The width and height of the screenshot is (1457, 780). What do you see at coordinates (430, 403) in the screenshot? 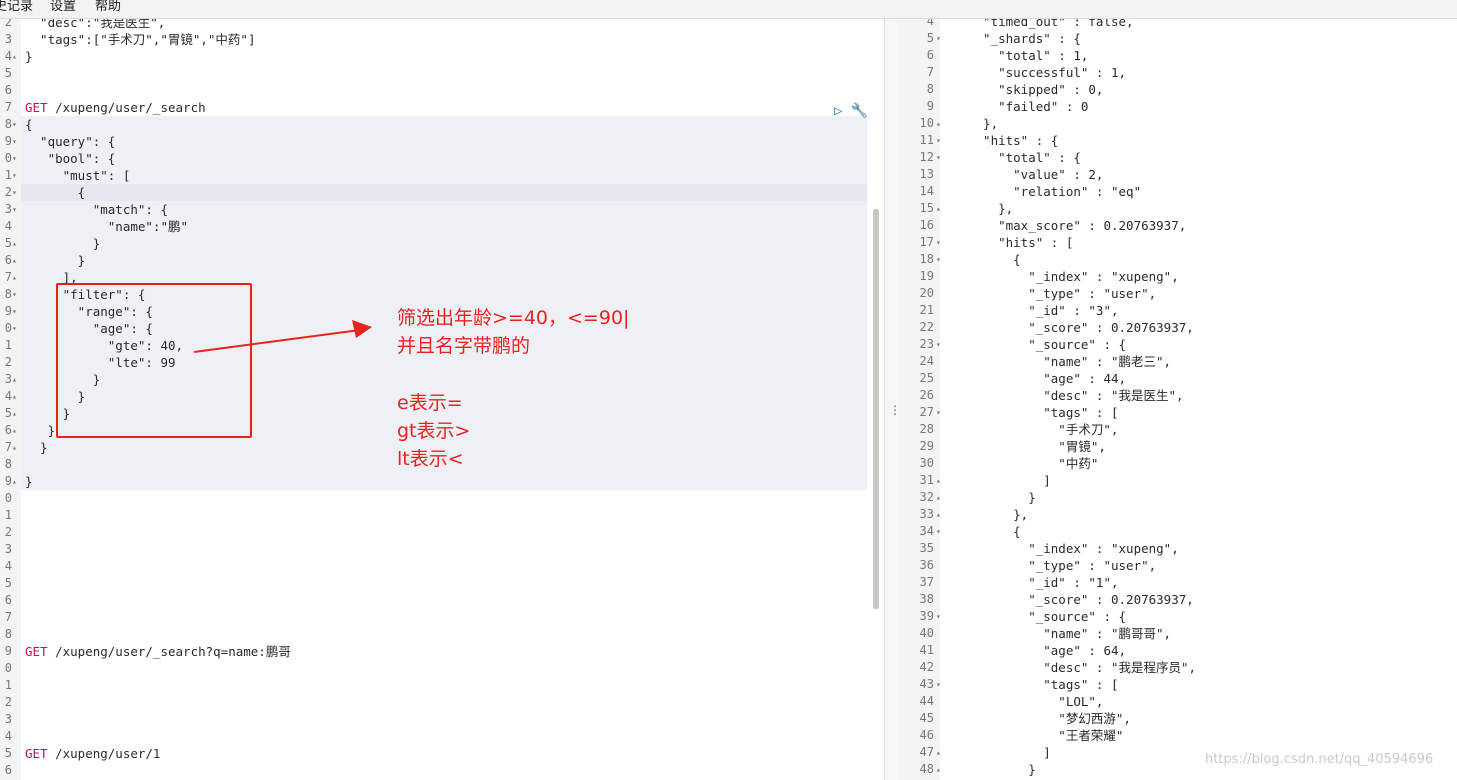
I see `annotation-line-3: e表示=` at bounding box center [430, 403].